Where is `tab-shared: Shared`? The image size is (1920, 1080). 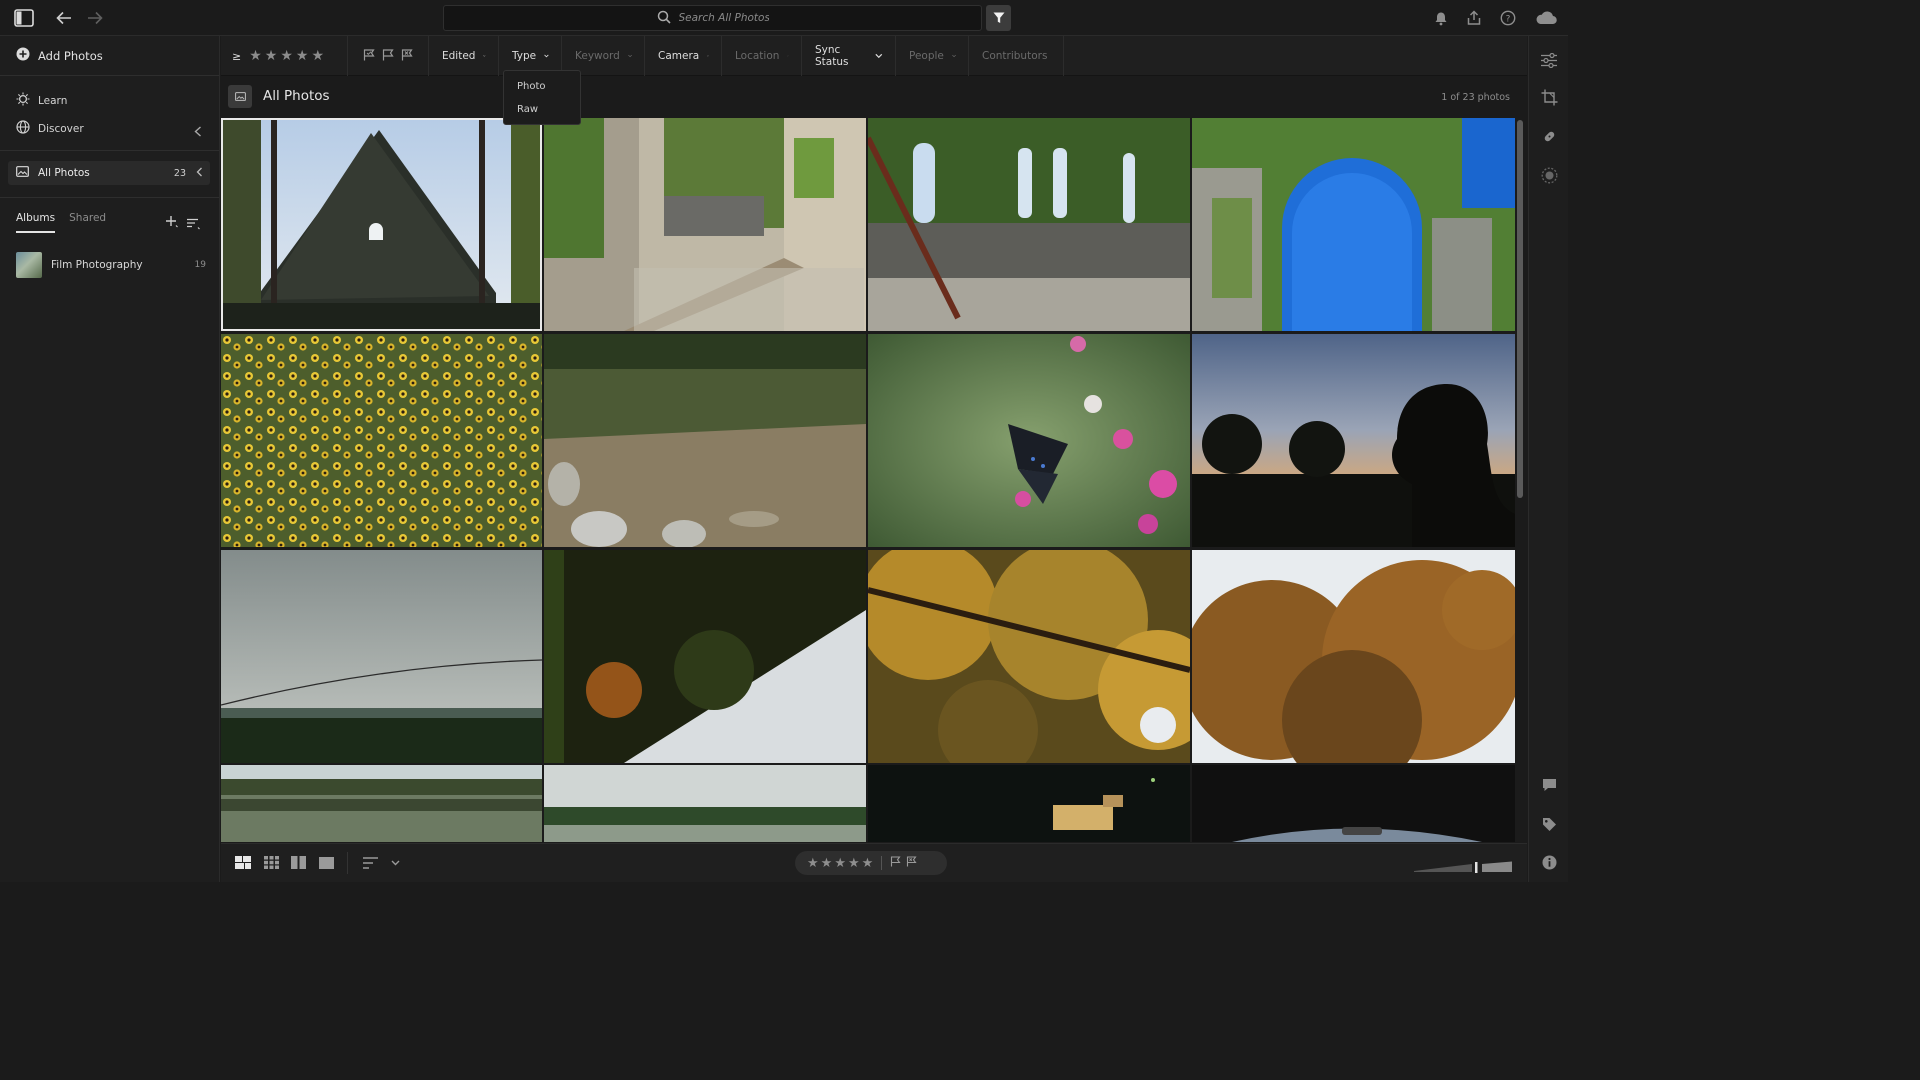
tab-shared: Shared is located at coordinates (87, 222).